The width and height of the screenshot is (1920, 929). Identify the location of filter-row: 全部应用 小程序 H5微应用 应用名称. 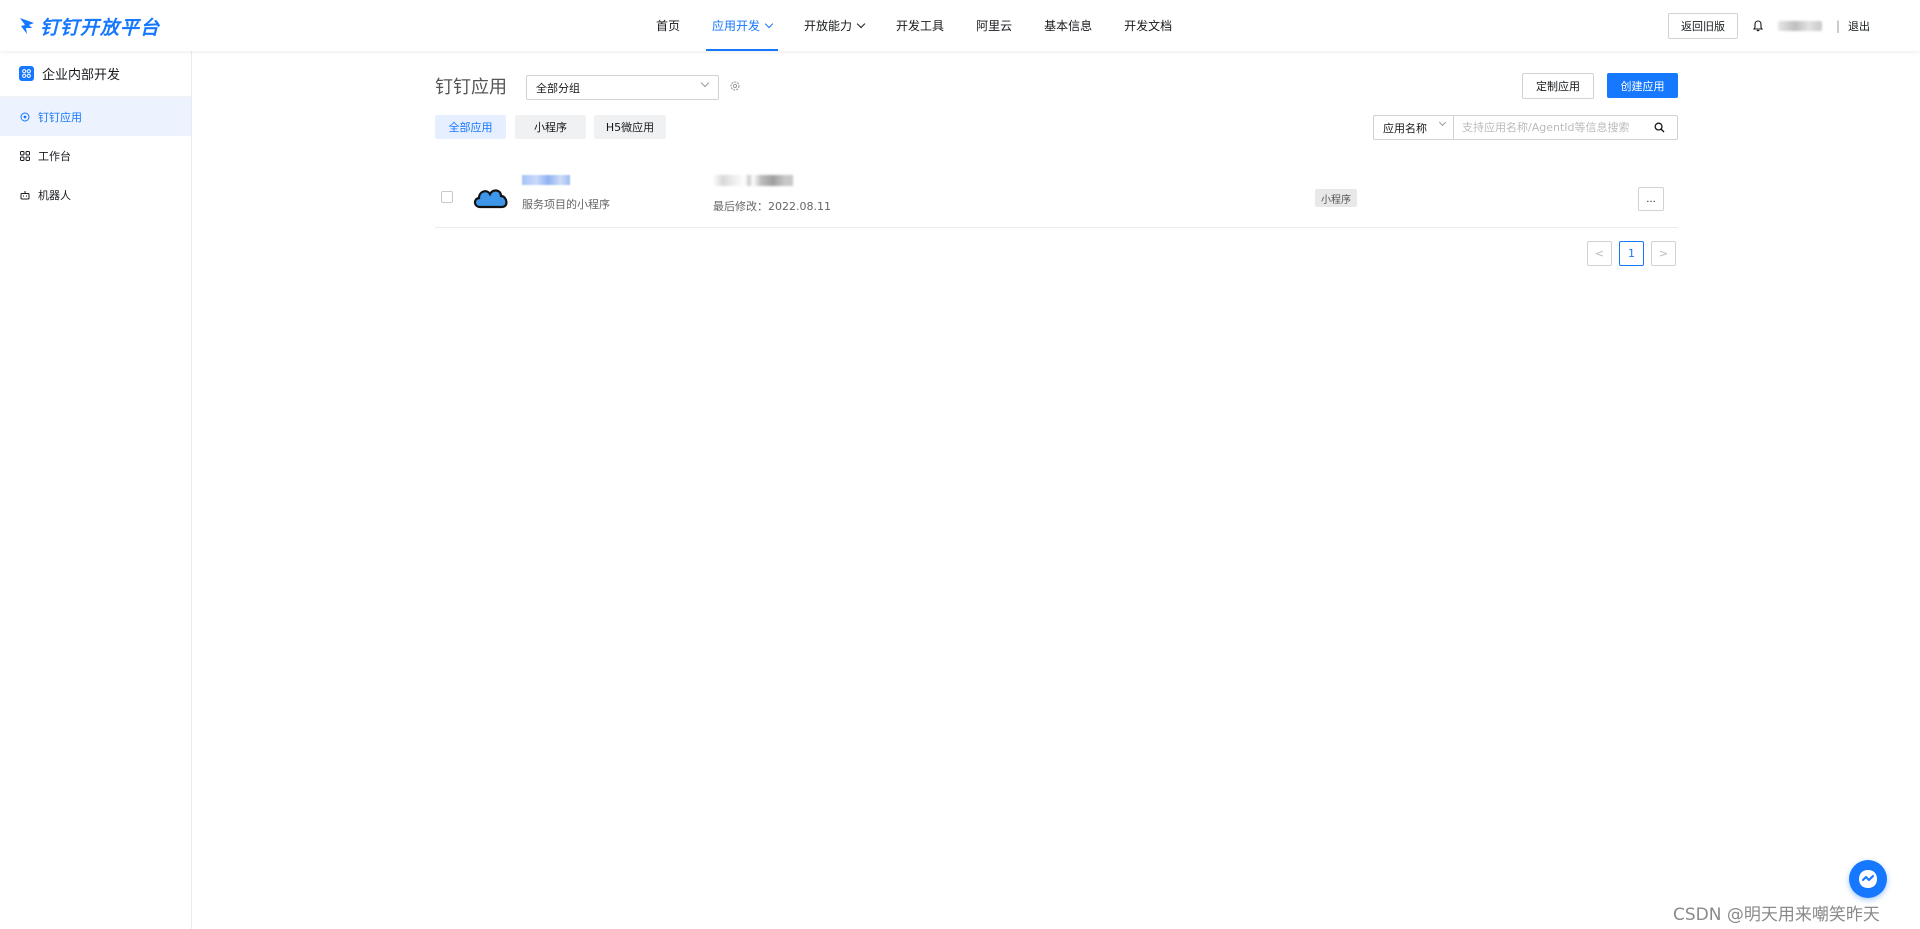
(1056, 127).